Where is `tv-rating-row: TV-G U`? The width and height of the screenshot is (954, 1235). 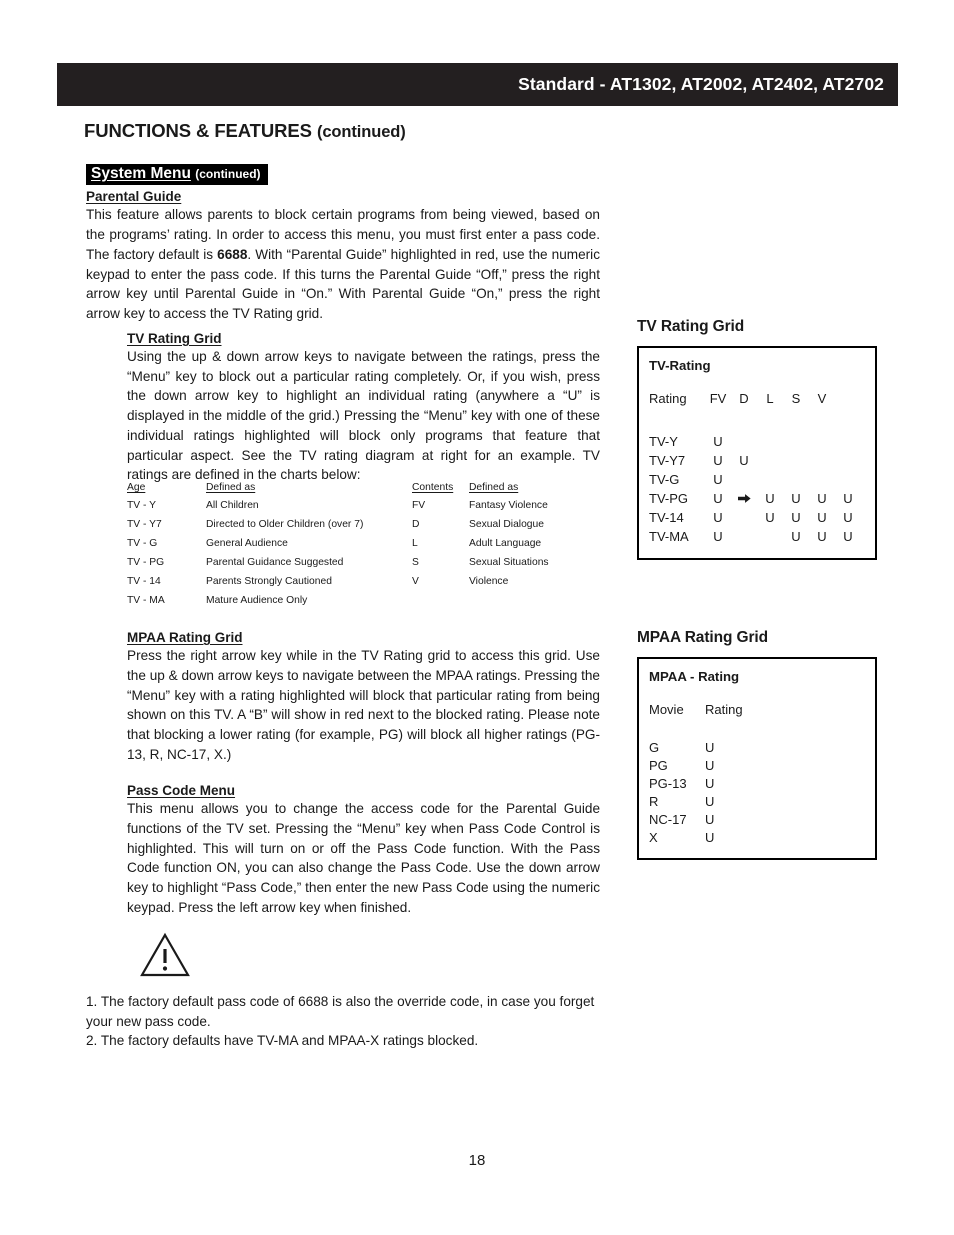
tv-rating-row: TV-G U is located at coordinates (755, 479).